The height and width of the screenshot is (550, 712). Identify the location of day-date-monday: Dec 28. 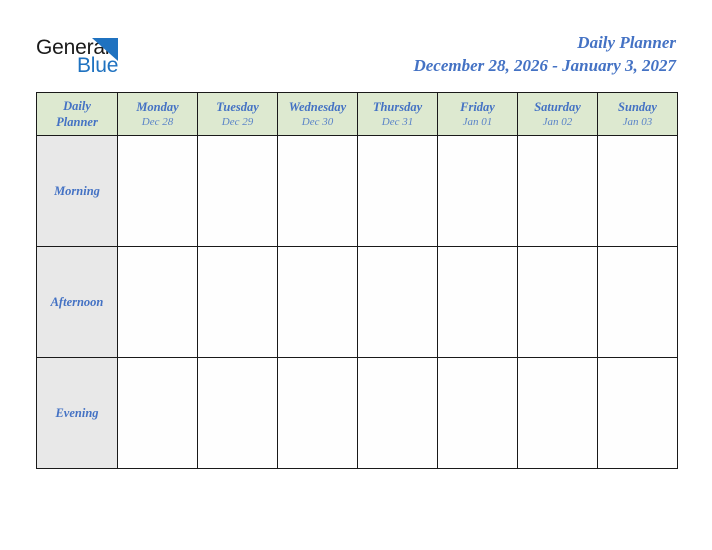
(157, 121).